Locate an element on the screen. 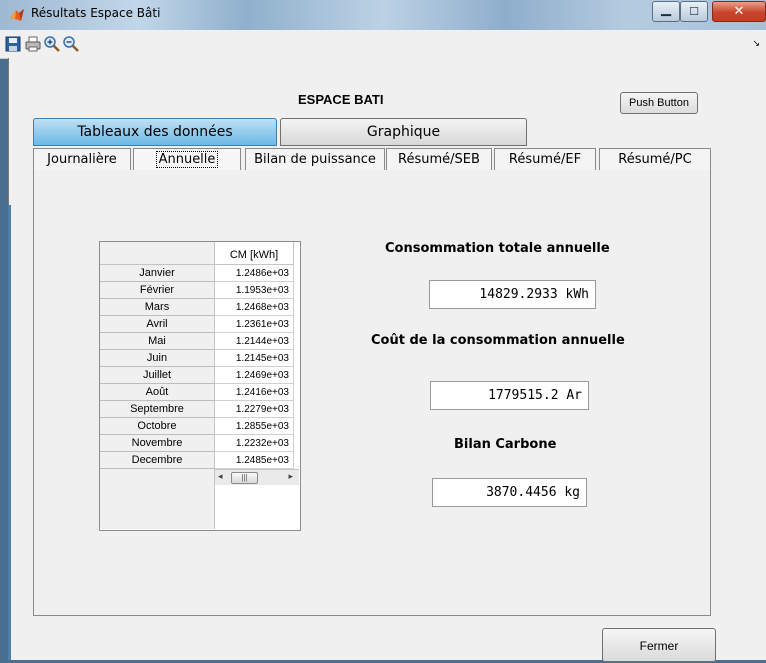  window-title: Résultats Espace Bâti is located at coordinates (96, 13).